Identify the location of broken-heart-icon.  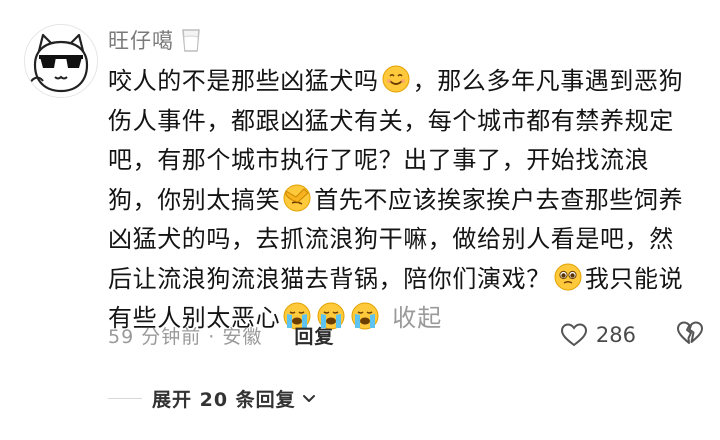
(690, 332).